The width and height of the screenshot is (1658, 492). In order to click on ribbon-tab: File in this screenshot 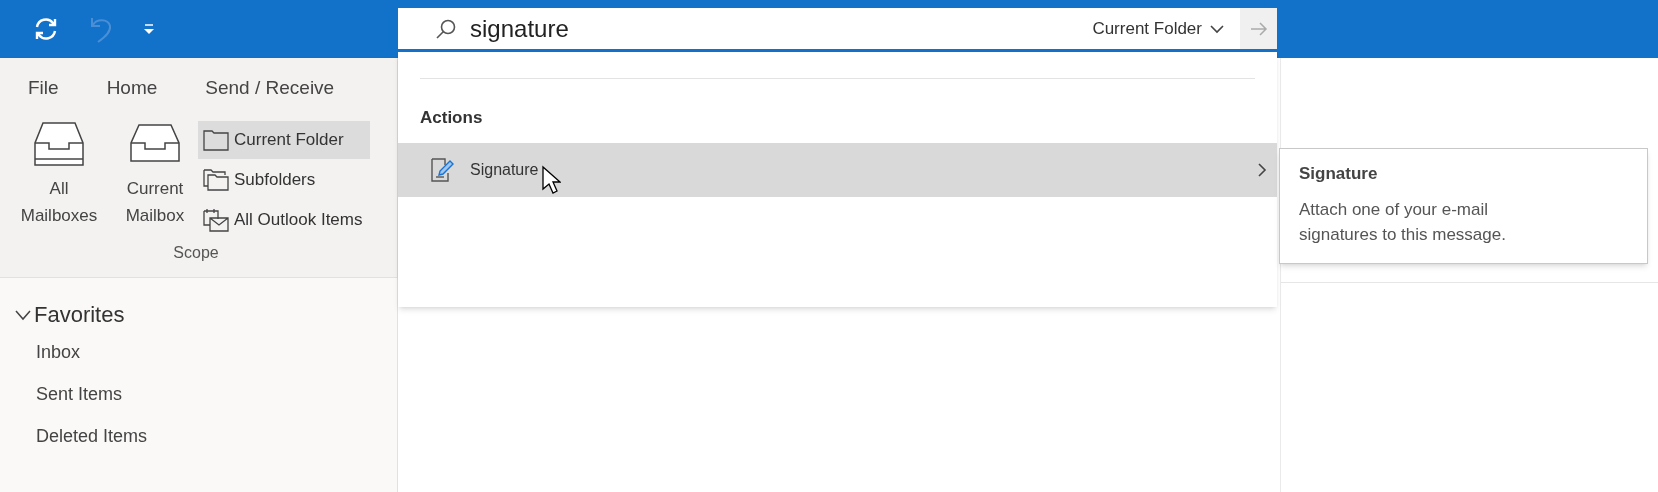, I will do `click(43, 88)`.